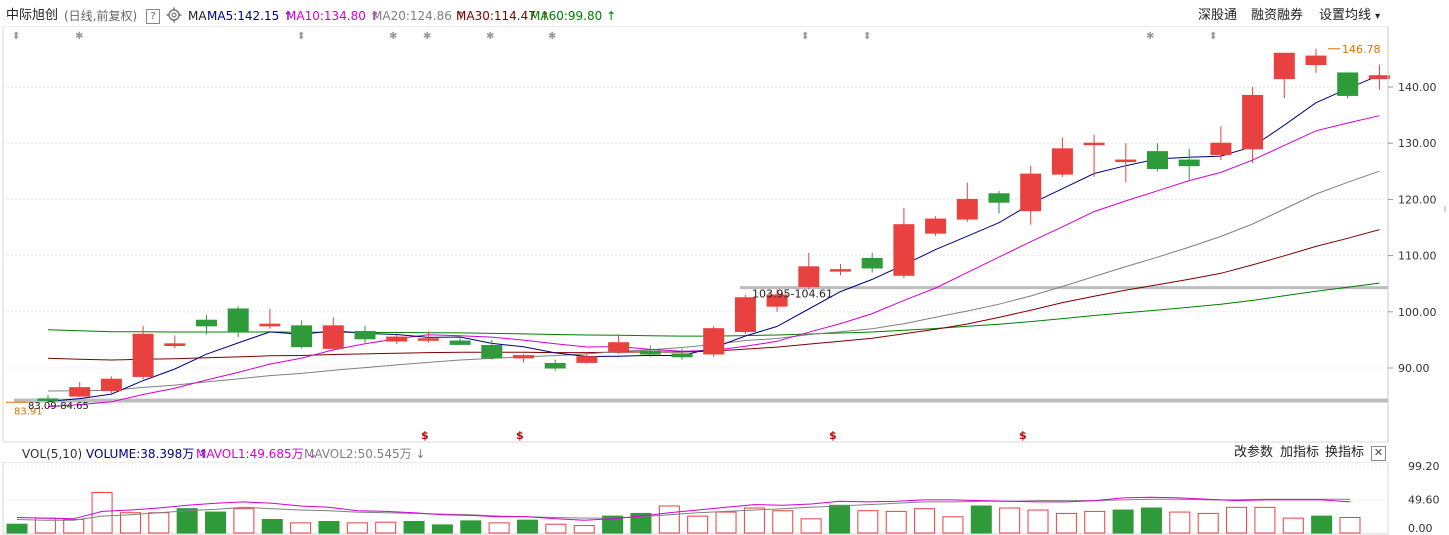  What do you see at coordinates (1417, 199) in the screenshot?
I see `price-tick-label: 120.00` at bounding box center [1417, 199].